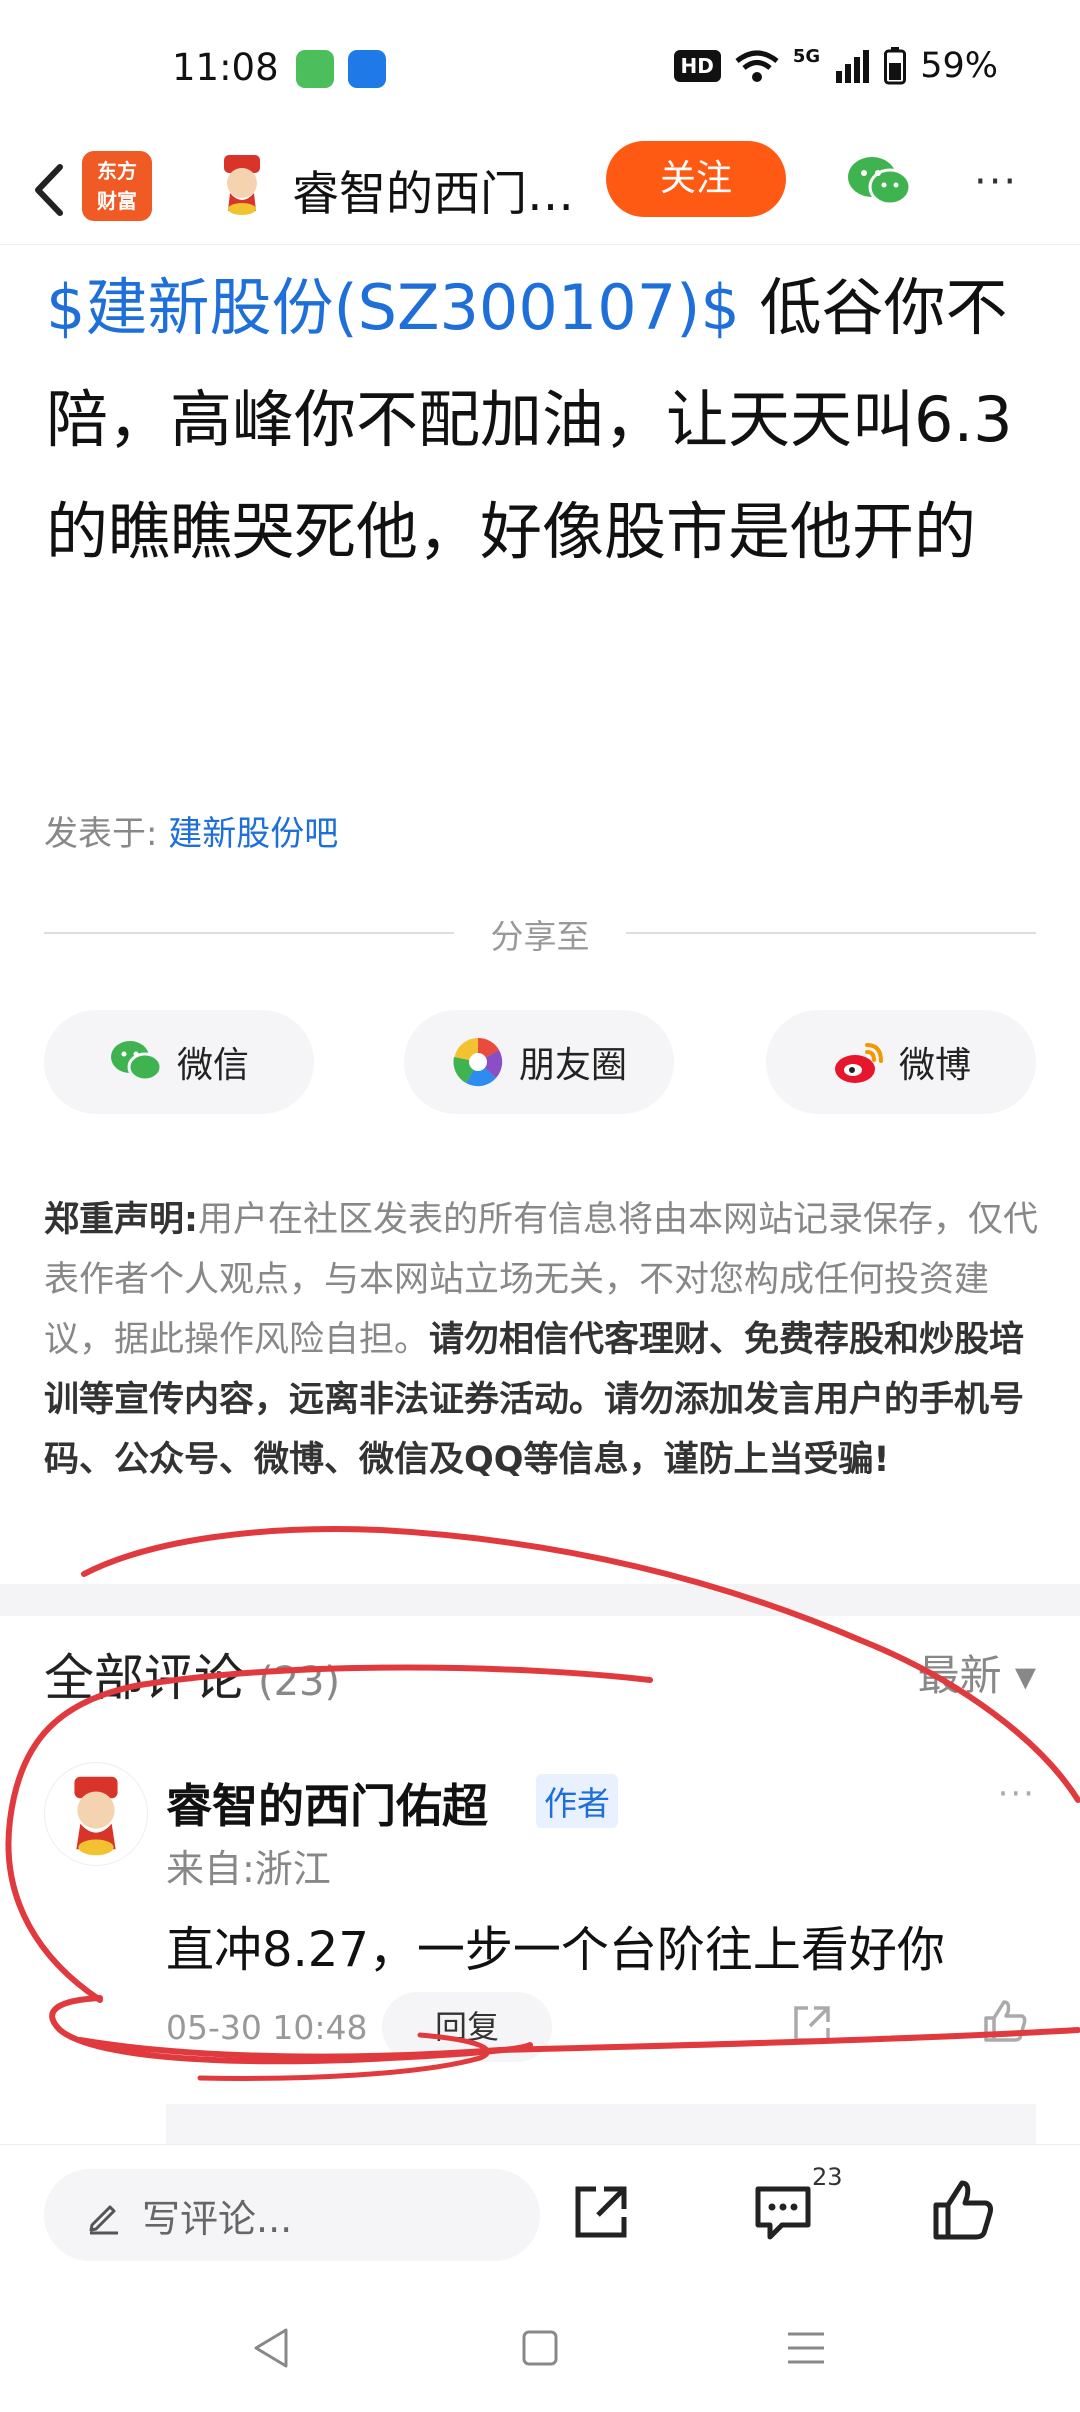 This screenshot has width=1080, height=2412. I want to click on moments-icon, so click(478, 1062).